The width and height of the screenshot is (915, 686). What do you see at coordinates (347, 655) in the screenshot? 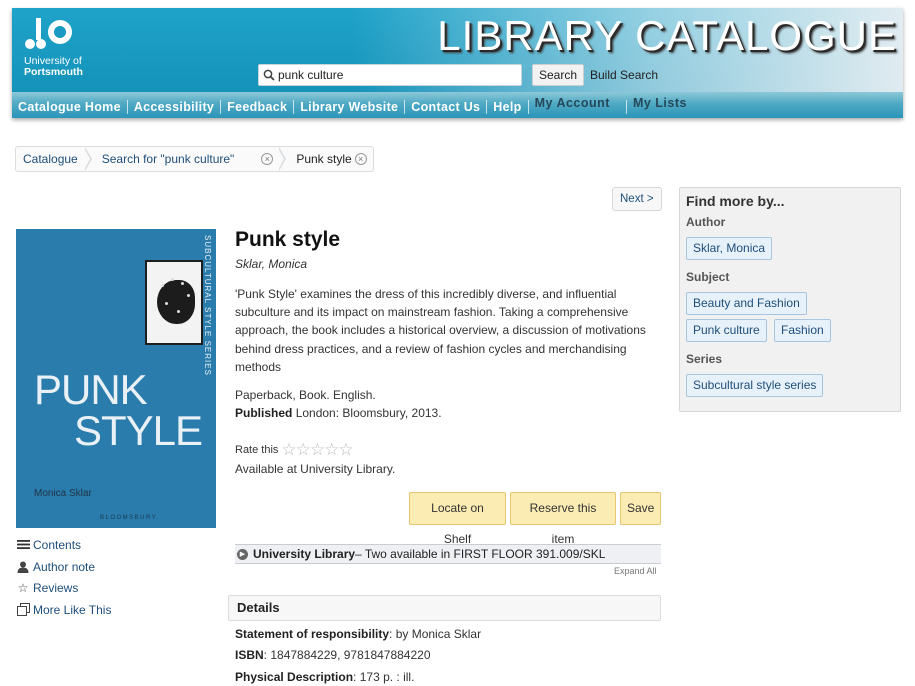
I see `detail-value: : 1847884229, 9781847884220` at bounding box center [347, 655].